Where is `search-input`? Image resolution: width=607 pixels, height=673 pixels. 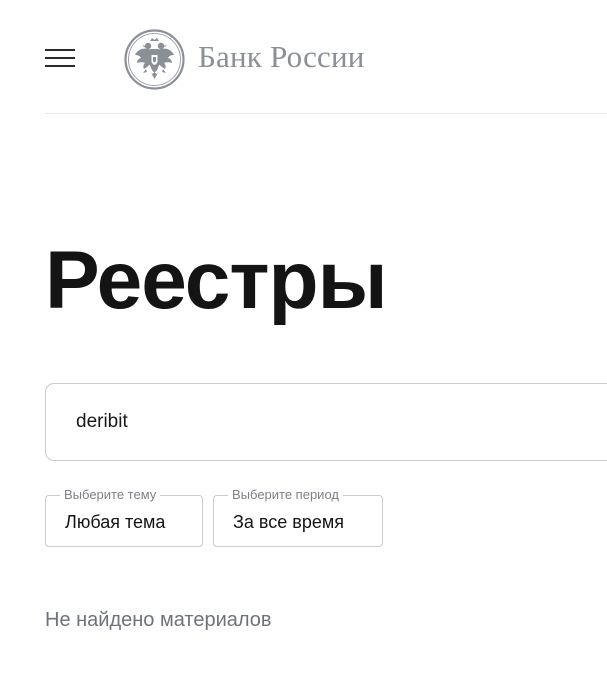
search-input is located at coordinates (336, 422).